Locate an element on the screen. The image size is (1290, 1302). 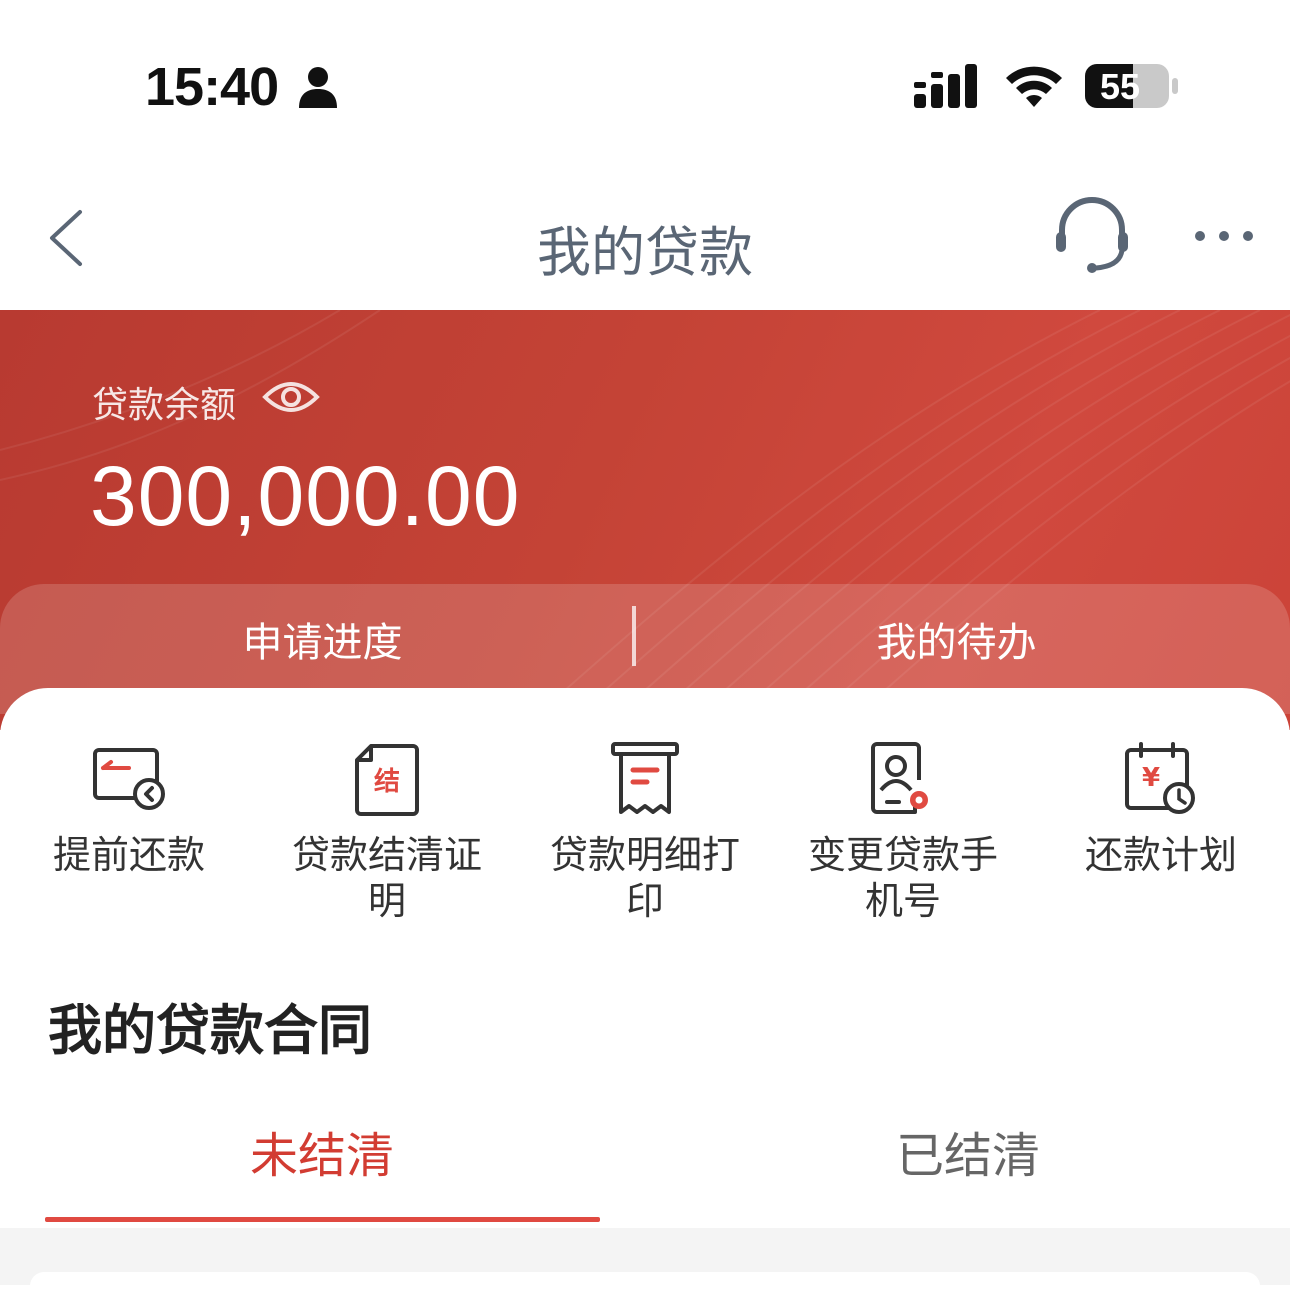
tab-underline is located at coordinates (322, 1219).